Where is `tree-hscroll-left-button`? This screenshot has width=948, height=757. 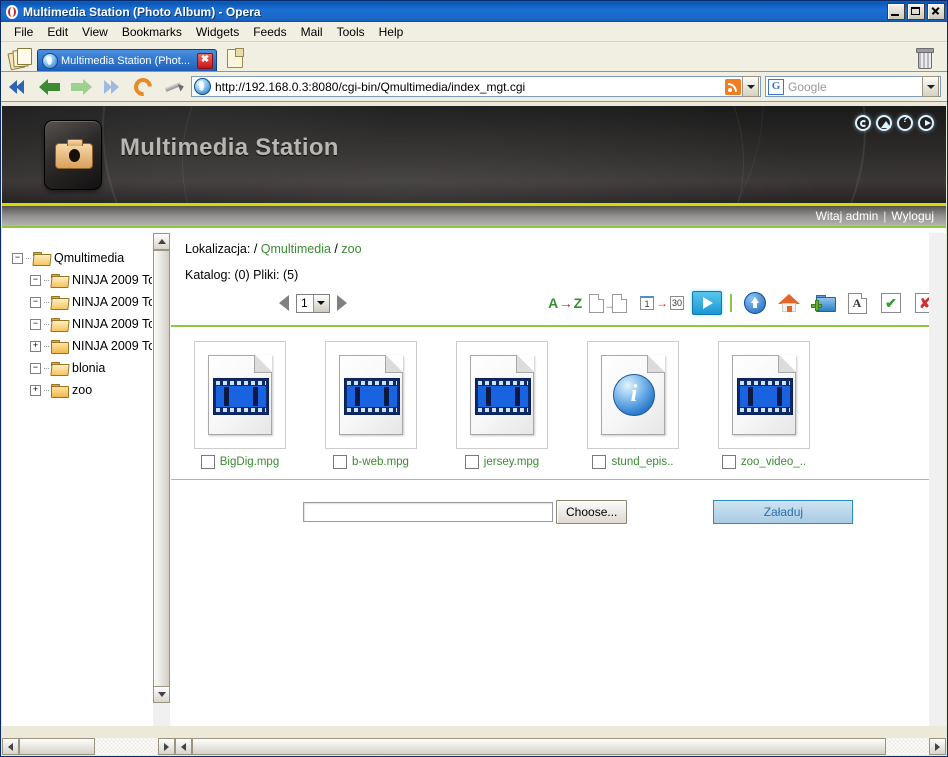 tree-hscroll-left-button is located at coordinates (10, 746).